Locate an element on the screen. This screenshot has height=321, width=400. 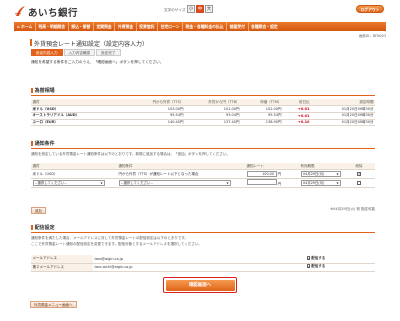
step-confirm: 入力内容確認 is located at coordinates (79, 52).